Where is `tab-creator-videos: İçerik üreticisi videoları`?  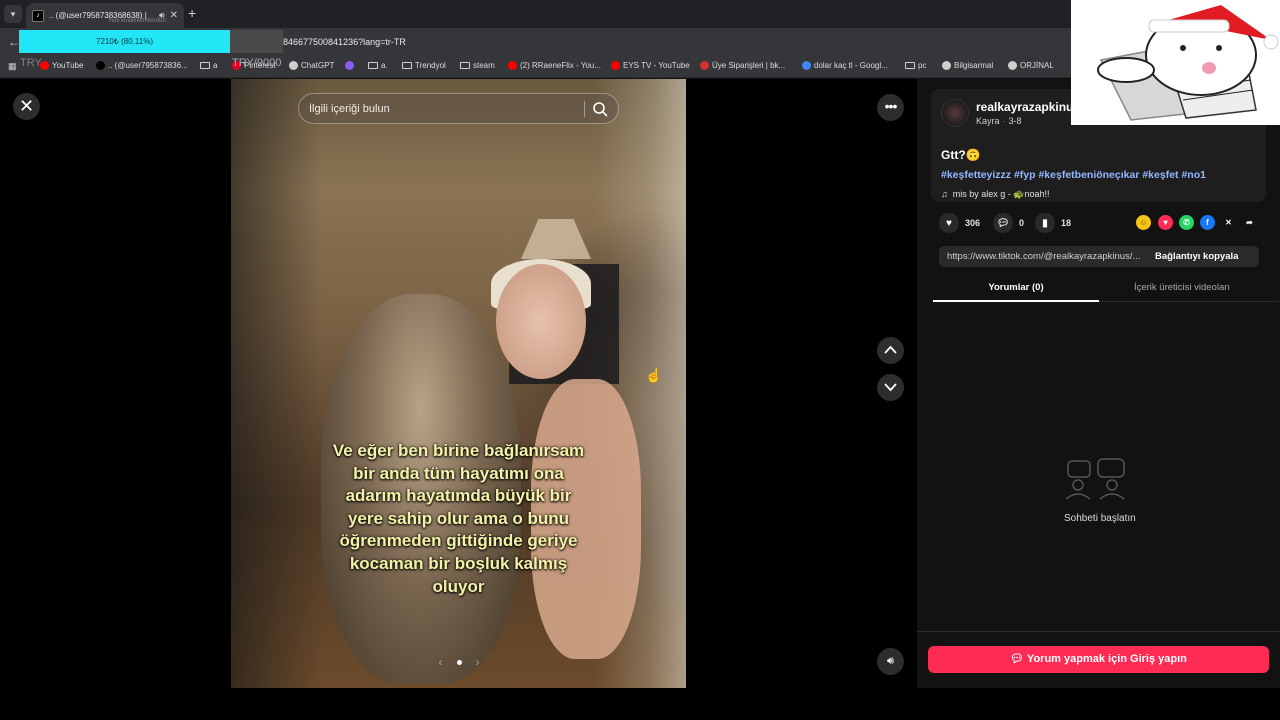
tab-creator-videos: İçerik üreticisi videoları is located at coordinates (1182, 287).